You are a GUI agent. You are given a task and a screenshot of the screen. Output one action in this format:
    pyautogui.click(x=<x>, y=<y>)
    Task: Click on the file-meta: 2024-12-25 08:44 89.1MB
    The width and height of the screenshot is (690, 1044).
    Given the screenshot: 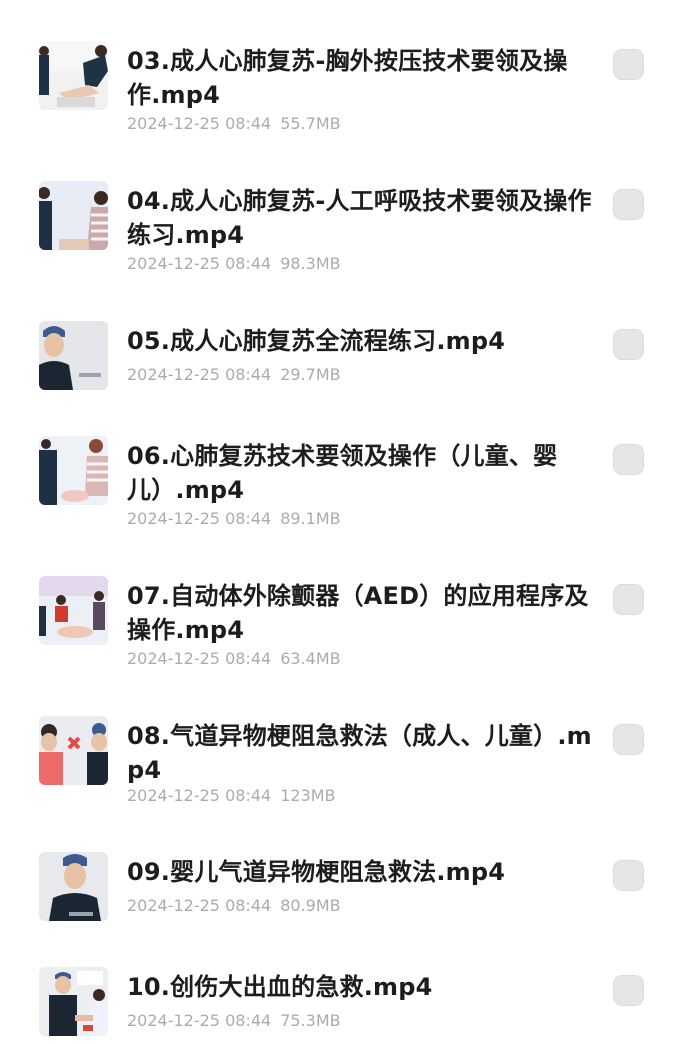 What is the action you would take?
    pyautogui.click(x=234, y=519)
    